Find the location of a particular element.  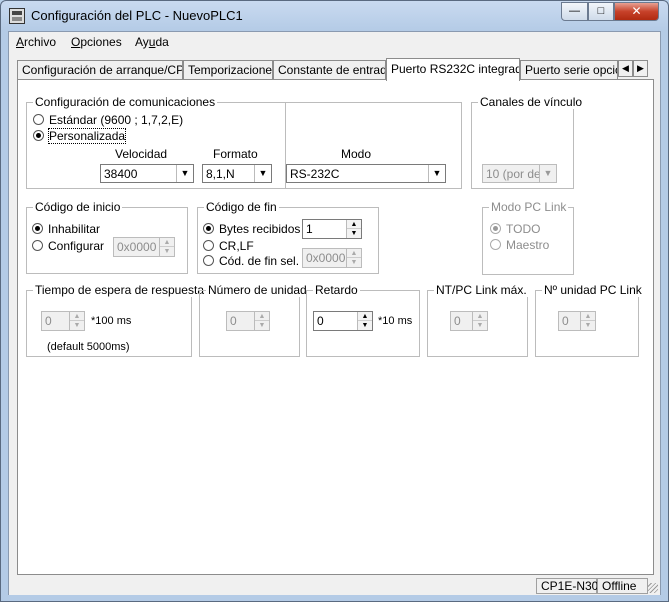

radio-standard: Estándar (9600 ; 1,7,2,E) is located at coordinates (108, 120).